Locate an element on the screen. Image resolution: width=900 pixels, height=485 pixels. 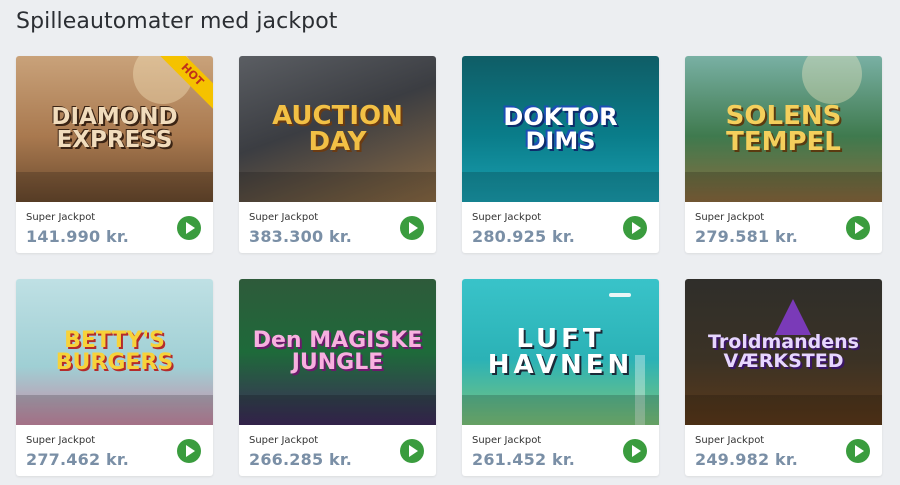
game-card-solens-tempel: SOLENS TEMPEL Super Jackpot 279.581 kr. is located at coordinates (783, 154).